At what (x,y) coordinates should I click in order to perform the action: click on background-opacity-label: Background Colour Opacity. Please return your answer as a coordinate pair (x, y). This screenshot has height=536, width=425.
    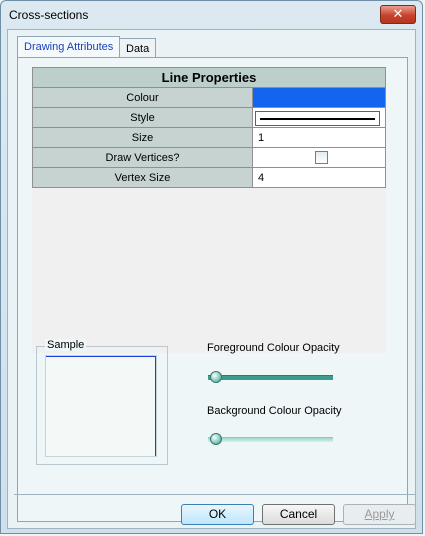
    Looking at the image, I should click on (274, 411).